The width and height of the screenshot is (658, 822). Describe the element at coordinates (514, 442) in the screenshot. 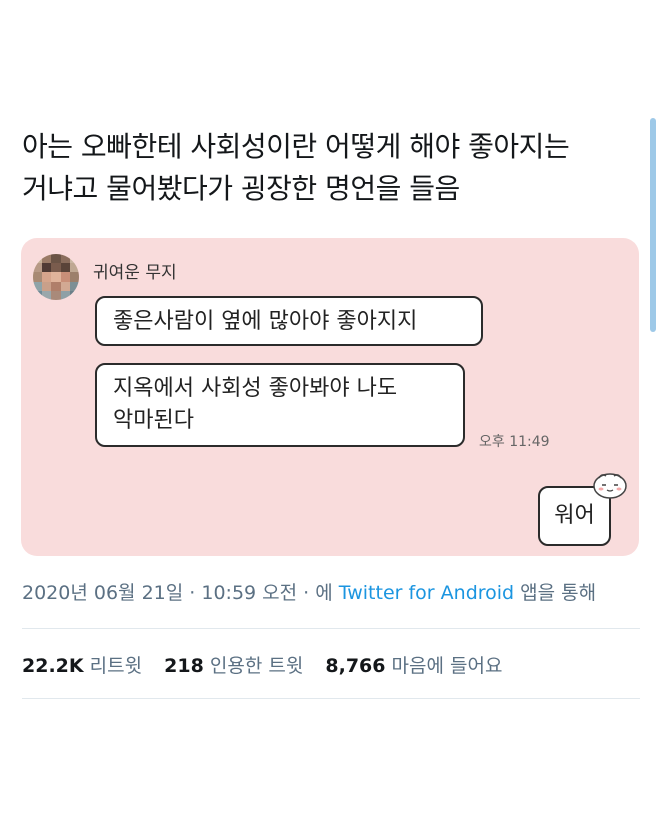

I see `message-time: 오후 11:49` at that location.